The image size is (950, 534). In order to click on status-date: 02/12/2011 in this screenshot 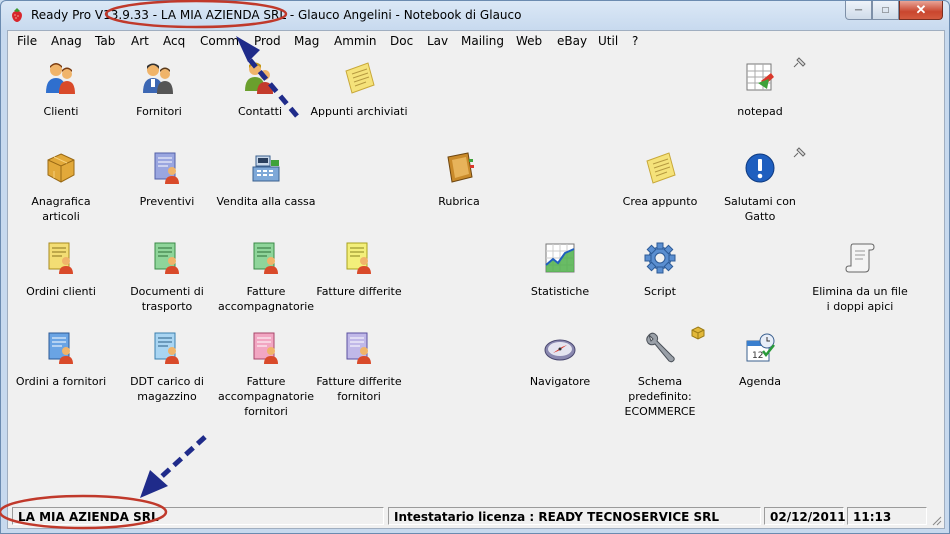, I will do `click(805, 516)`.